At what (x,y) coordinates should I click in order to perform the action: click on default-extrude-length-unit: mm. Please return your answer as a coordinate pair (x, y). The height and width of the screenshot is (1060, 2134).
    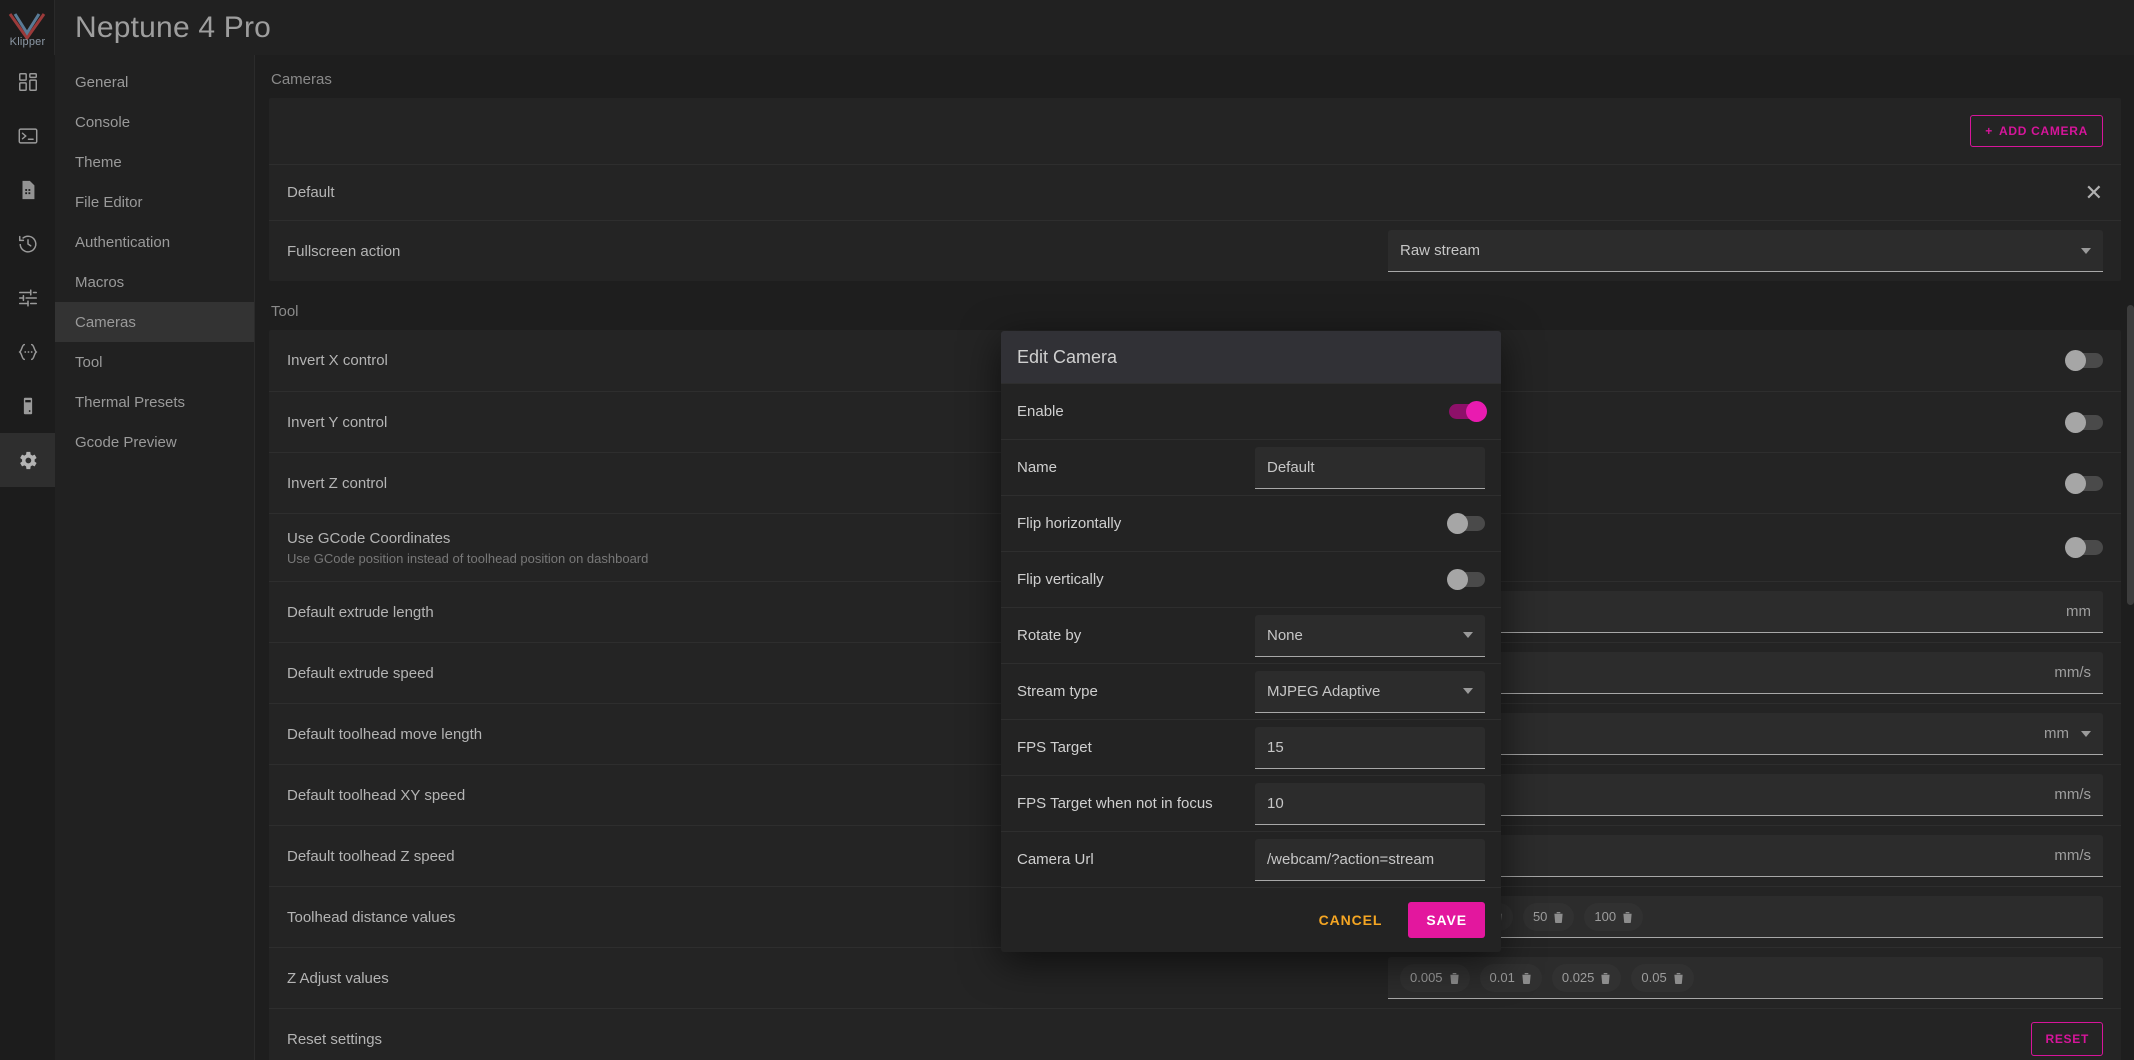
    Looking at the image, I should click on (2078, 611).